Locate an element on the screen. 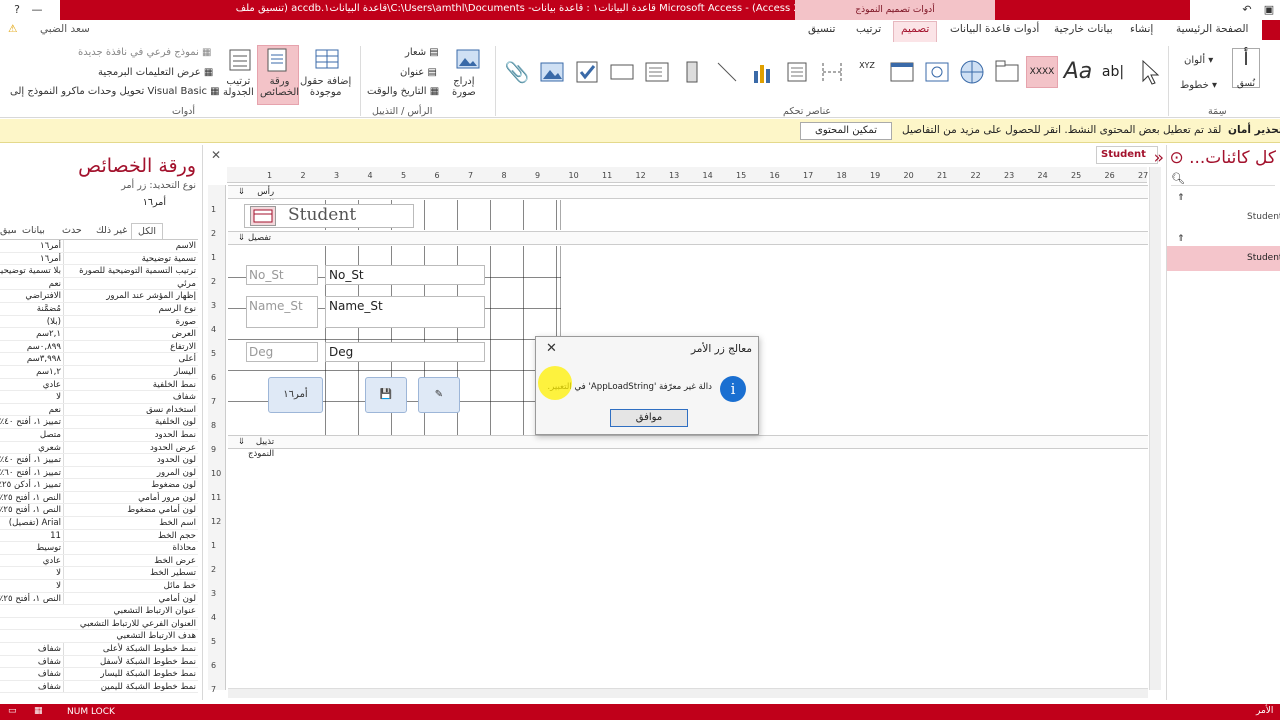  nav-pane-title: كل كائنات... ⊙ « is located at coordinates (1215, 158).